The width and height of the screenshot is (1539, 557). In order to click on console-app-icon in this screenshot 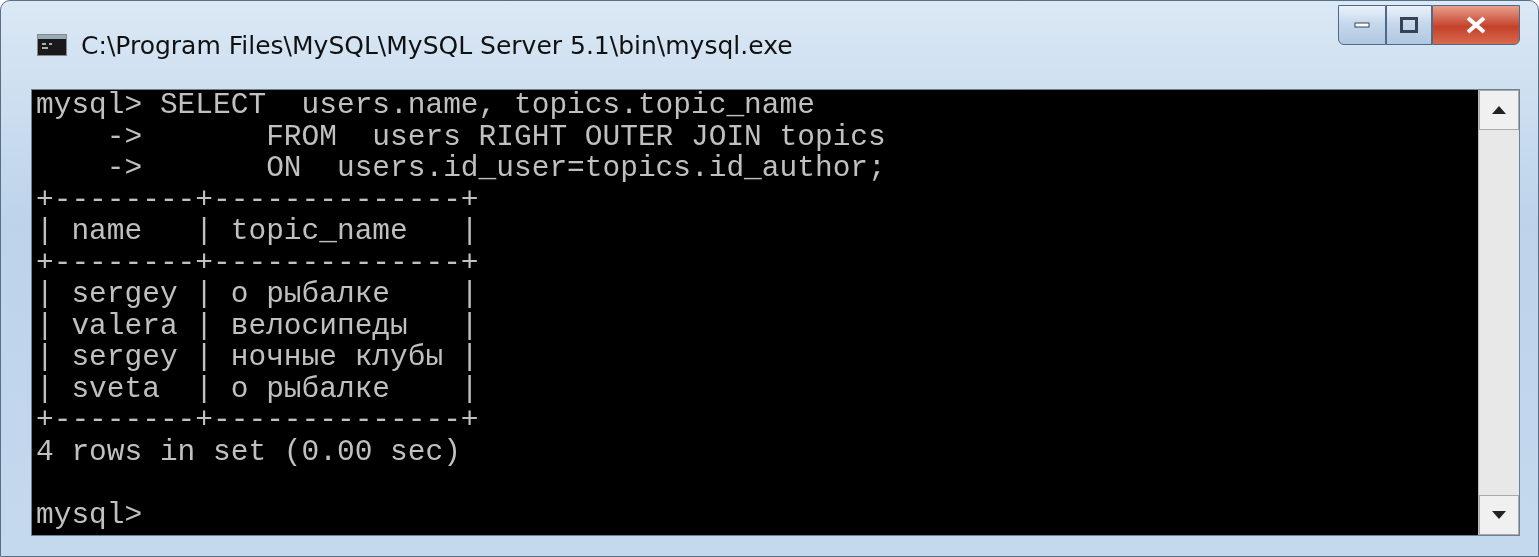, I will do `click(52, 45)`.